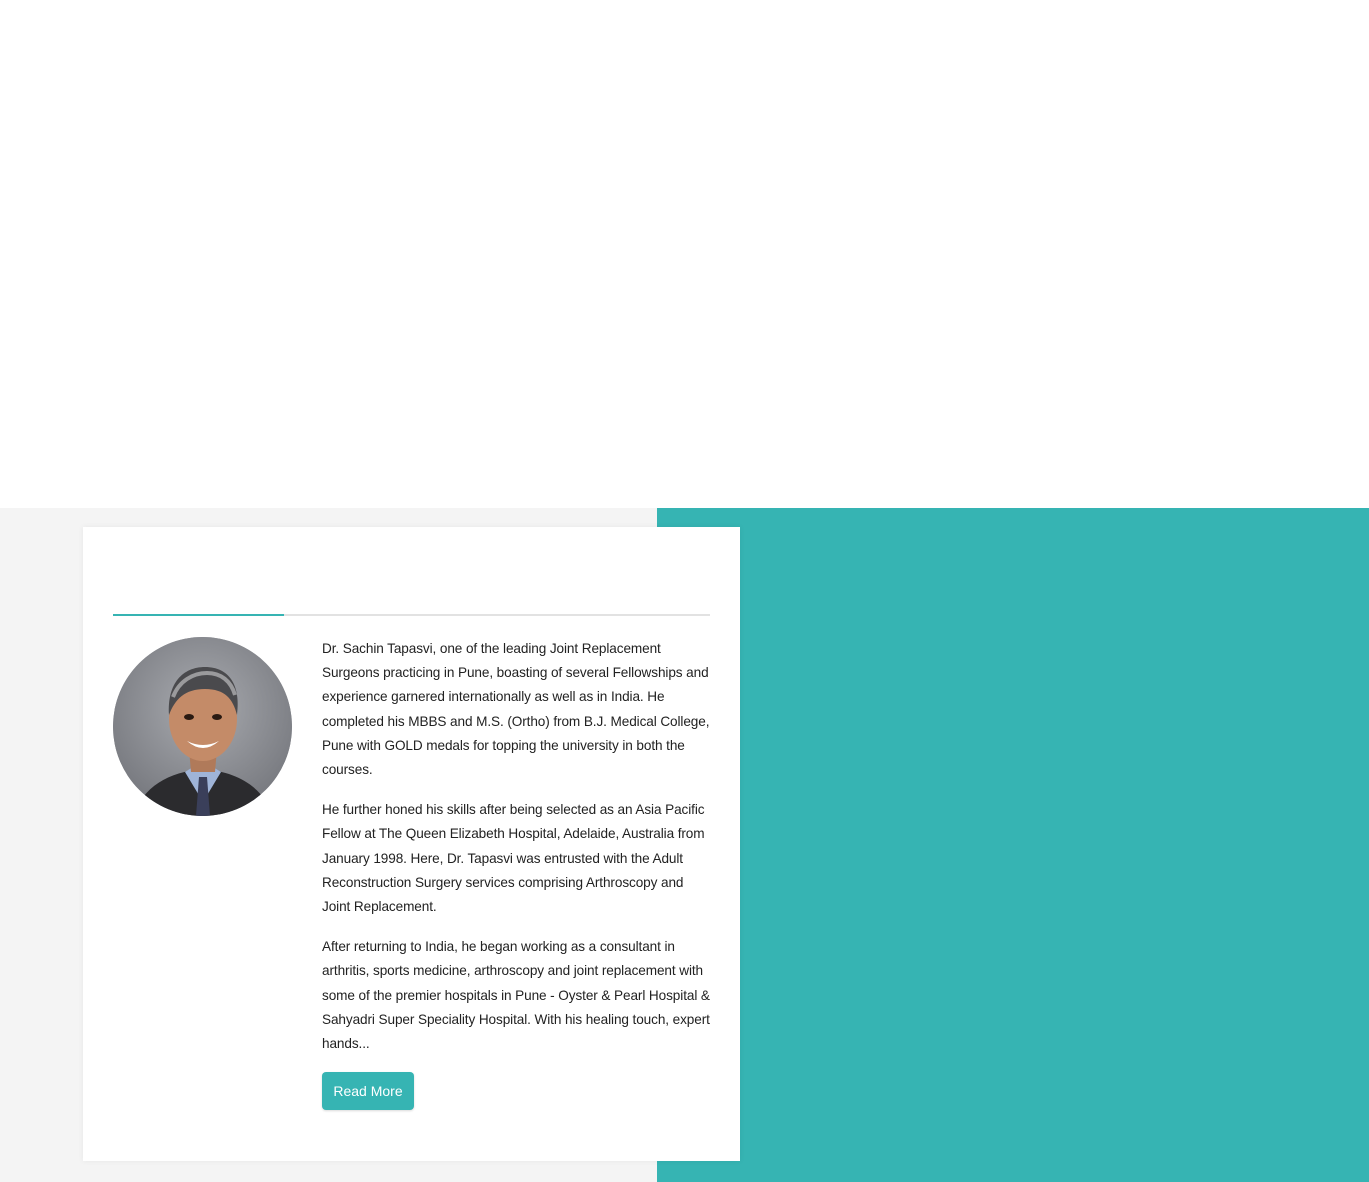 The height and width of the screenshot is (1182, 1369). What do you see at coordinates (411, 615) in the screenshot?
I see `heading-divider` at bounding box center [411, 615].